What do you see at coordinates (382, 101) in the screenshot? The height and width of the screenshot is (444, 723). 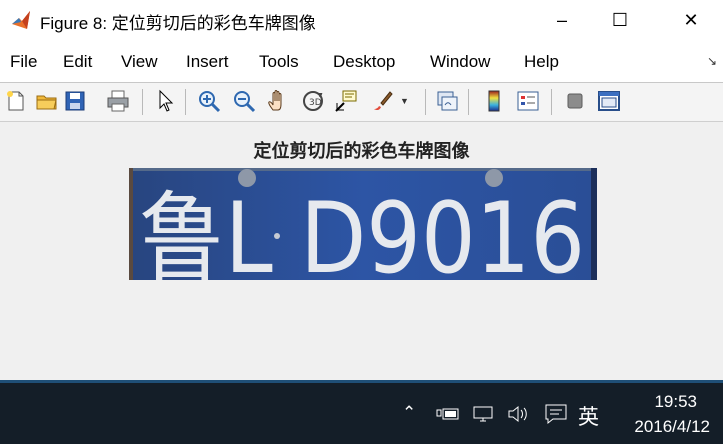 I see `brush-icon` at bounding box center [382, 101].